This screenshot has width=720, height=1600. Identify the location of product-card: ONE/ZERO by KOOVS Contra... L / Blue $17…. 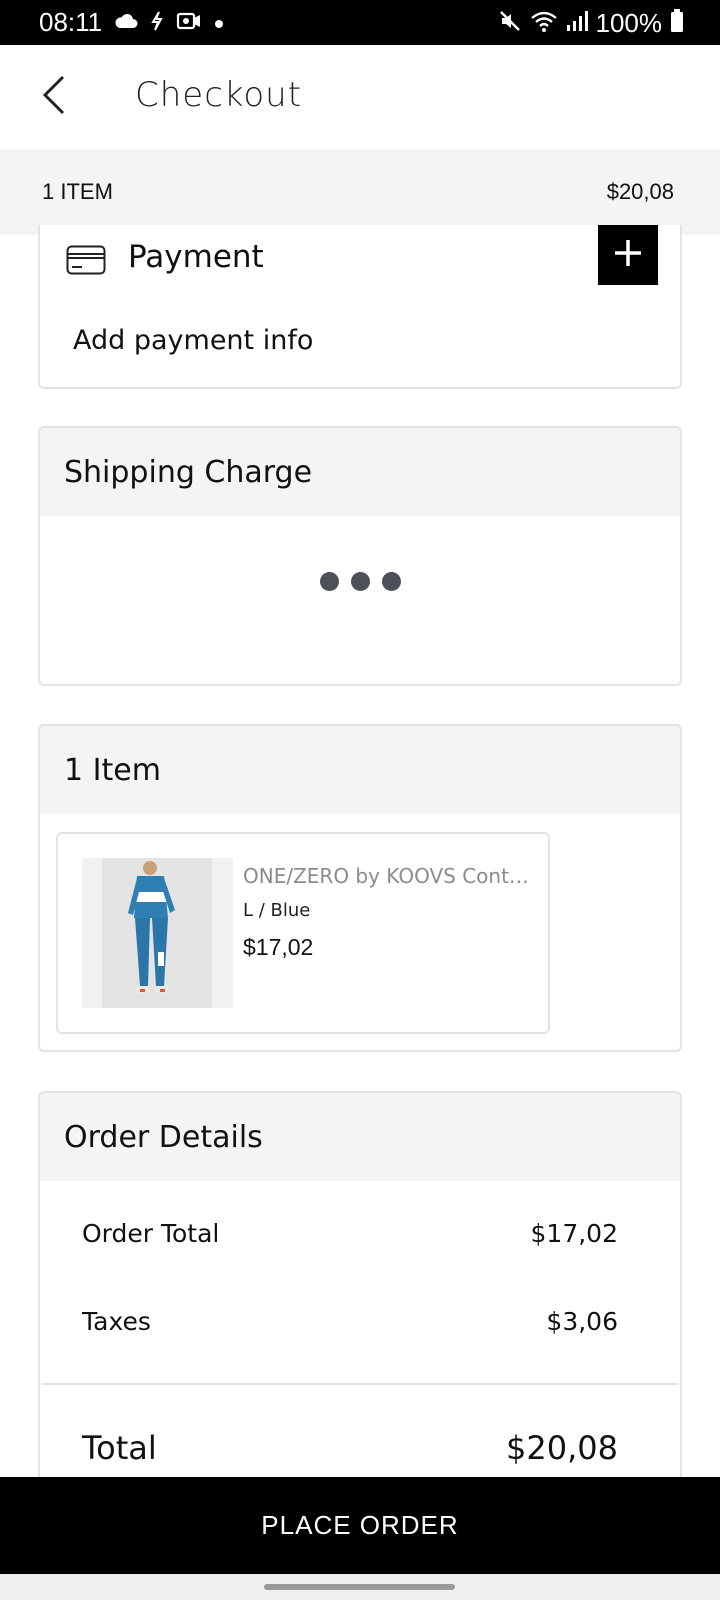
(303, 933).